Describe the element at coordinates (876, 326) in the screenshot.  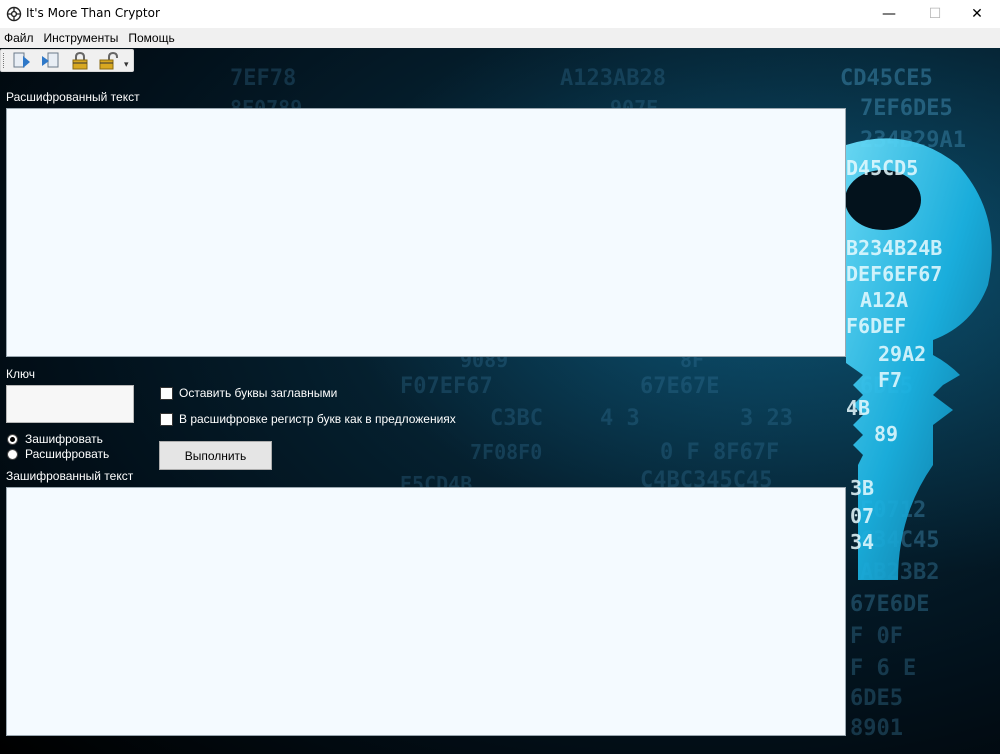
I see `svg-text: F6DEF` at that location.